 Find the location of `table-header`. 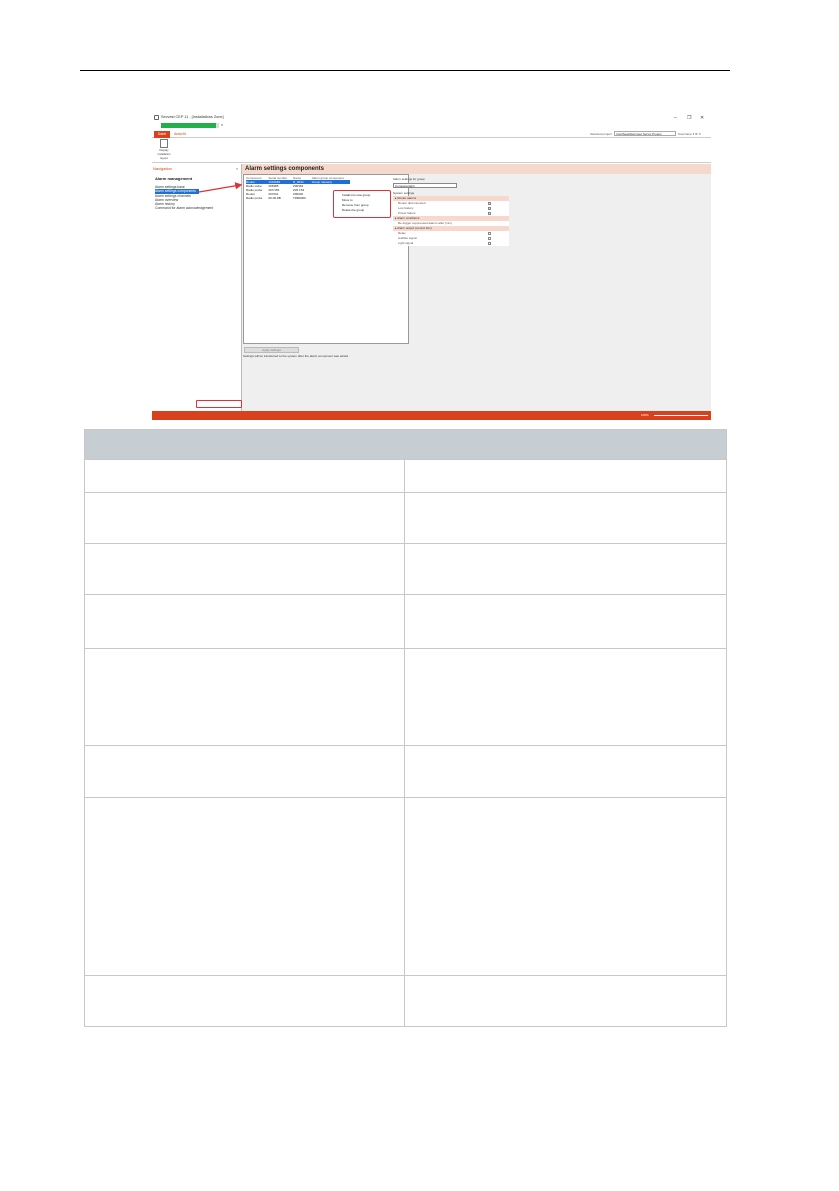

table-header is located at coordinates (405, 444).